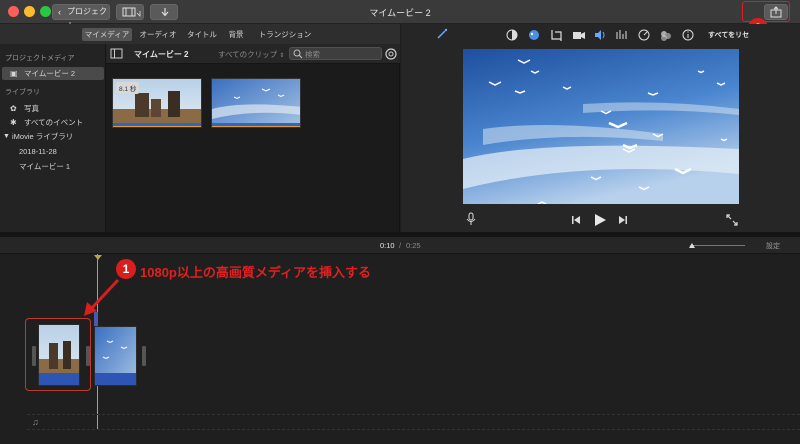  What do you see at coordinates (576, 220) in the screenshot?
I see `previous-icon` at bounding box center [576, 220].